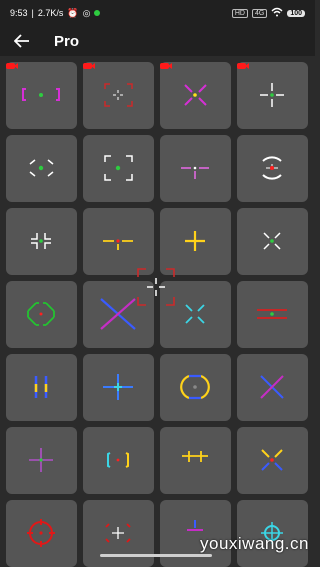 Image resolution: width=320 pixels, height=567 pixels. I want to click on watermark-text: youxiwang.cn, so click(254, 543).